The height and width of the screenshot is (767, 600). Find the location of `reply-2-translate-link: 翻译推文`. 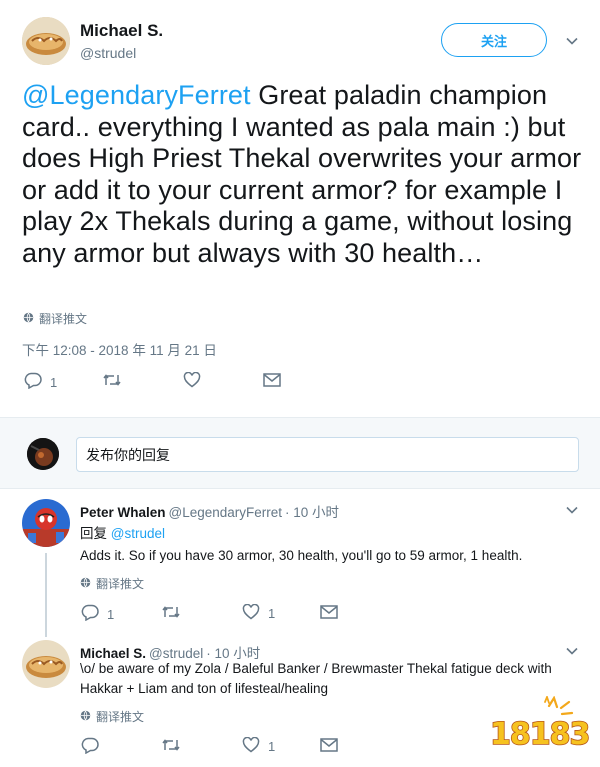

reply-2-translate-link: 翻译推文 is located at coordinates (112, 716).